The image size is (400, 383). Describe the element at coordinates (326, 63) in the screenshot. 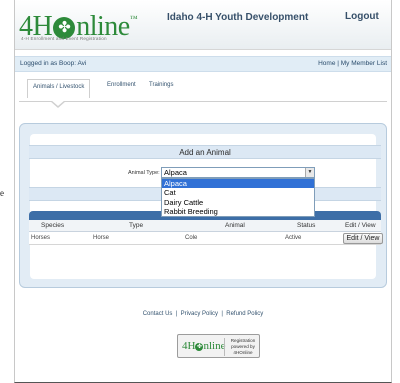

I see `home-link: Home` at that location.